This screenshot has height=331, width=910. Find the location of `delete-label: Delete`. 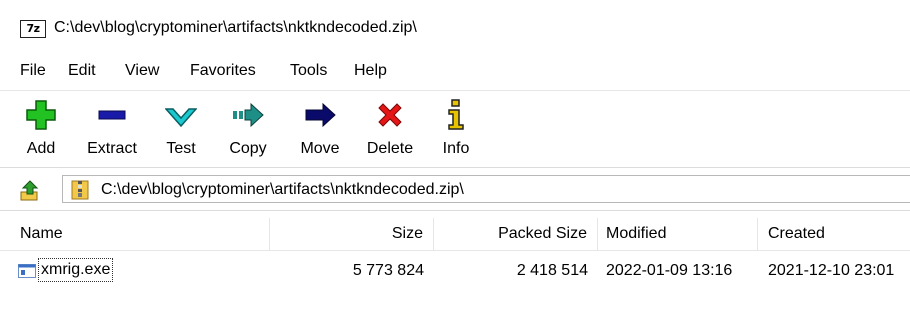

delete-label: Delete is located at coordinates (390, 148).